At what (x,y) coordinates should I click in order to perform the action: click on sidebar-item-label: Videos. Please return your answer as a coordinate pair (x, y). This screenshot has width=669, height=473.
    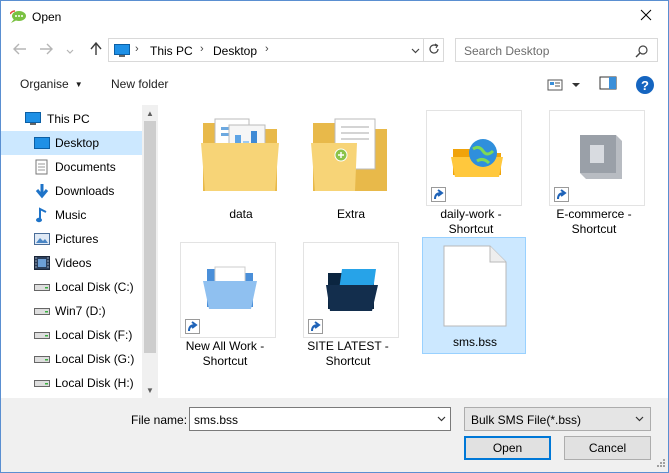
    Looking at the image, I should click on (73, 263).